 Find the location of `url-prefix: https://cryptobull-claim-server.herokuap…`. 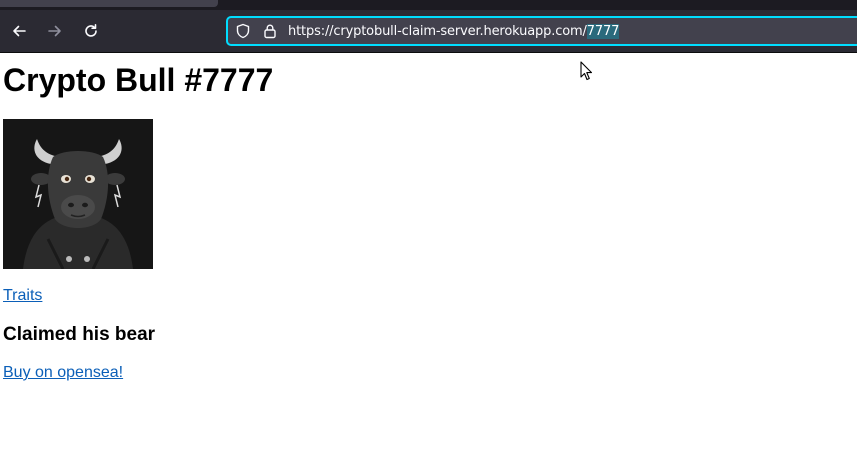

url-prefix: https://cryptobull-claim-server.herokuap… is located at coordinates (437, 31).